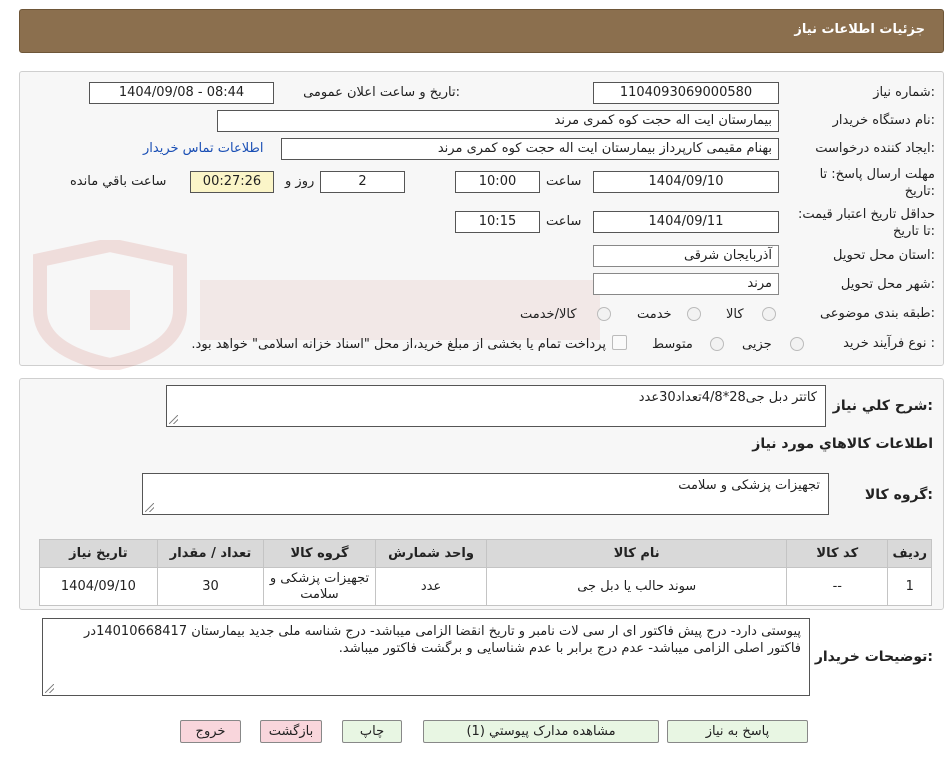 Image resolution: width=951 pixels, height=764 pixels. I want to click on buyer-org-field: بیمارستان ایت اله حجت کوه کمری مرند, so click(498, 121).